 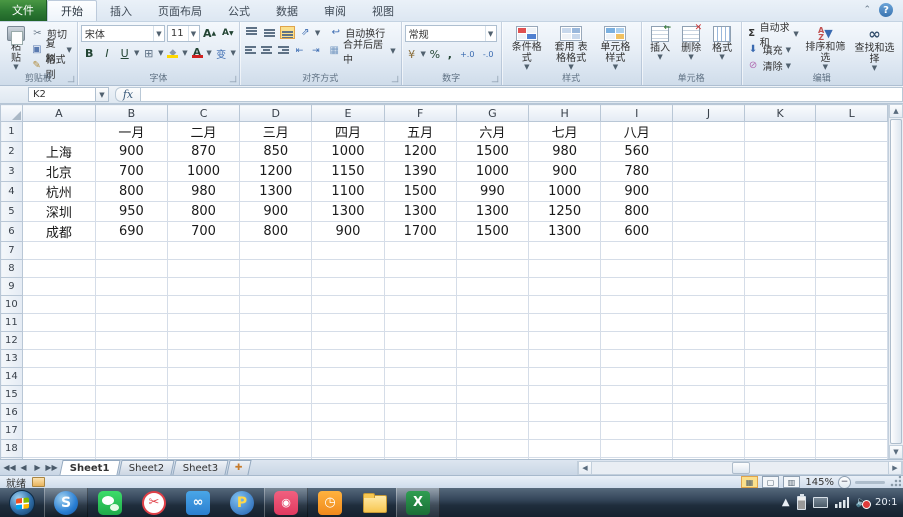 What do you see at coordinates (11, 304) in the screenshot?
I see `row-header-10: 10` at bounding box center [11, 304].